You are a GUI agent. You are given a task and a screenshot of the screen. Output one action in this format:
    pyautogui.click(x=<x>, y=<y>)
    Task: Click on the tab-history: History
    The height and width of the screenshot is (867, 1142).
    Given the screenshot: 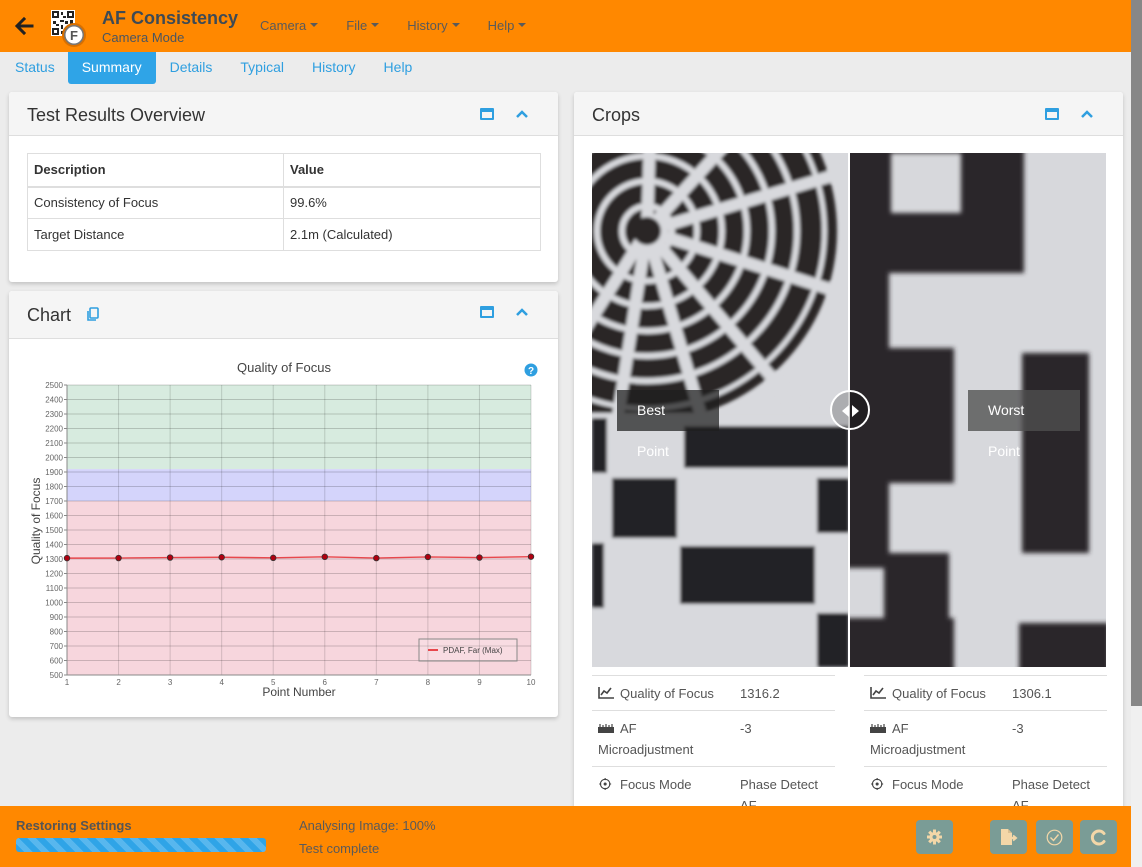 What is the action you would take?
    pyautogui.click(x=334, y=68)
    